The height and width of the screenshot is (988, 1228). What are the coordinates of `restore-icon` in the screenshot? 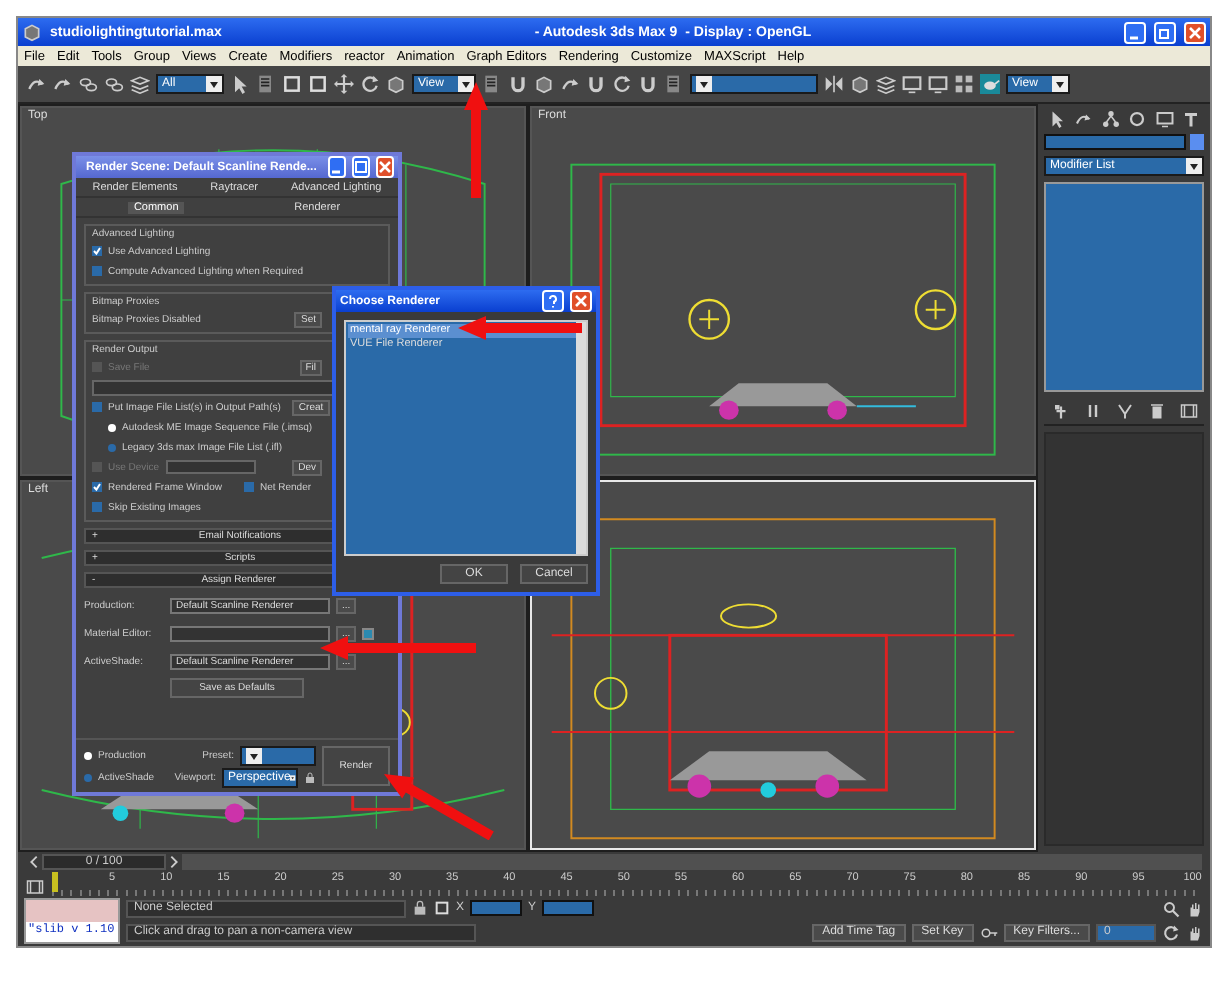 It's located at (1165, 32).